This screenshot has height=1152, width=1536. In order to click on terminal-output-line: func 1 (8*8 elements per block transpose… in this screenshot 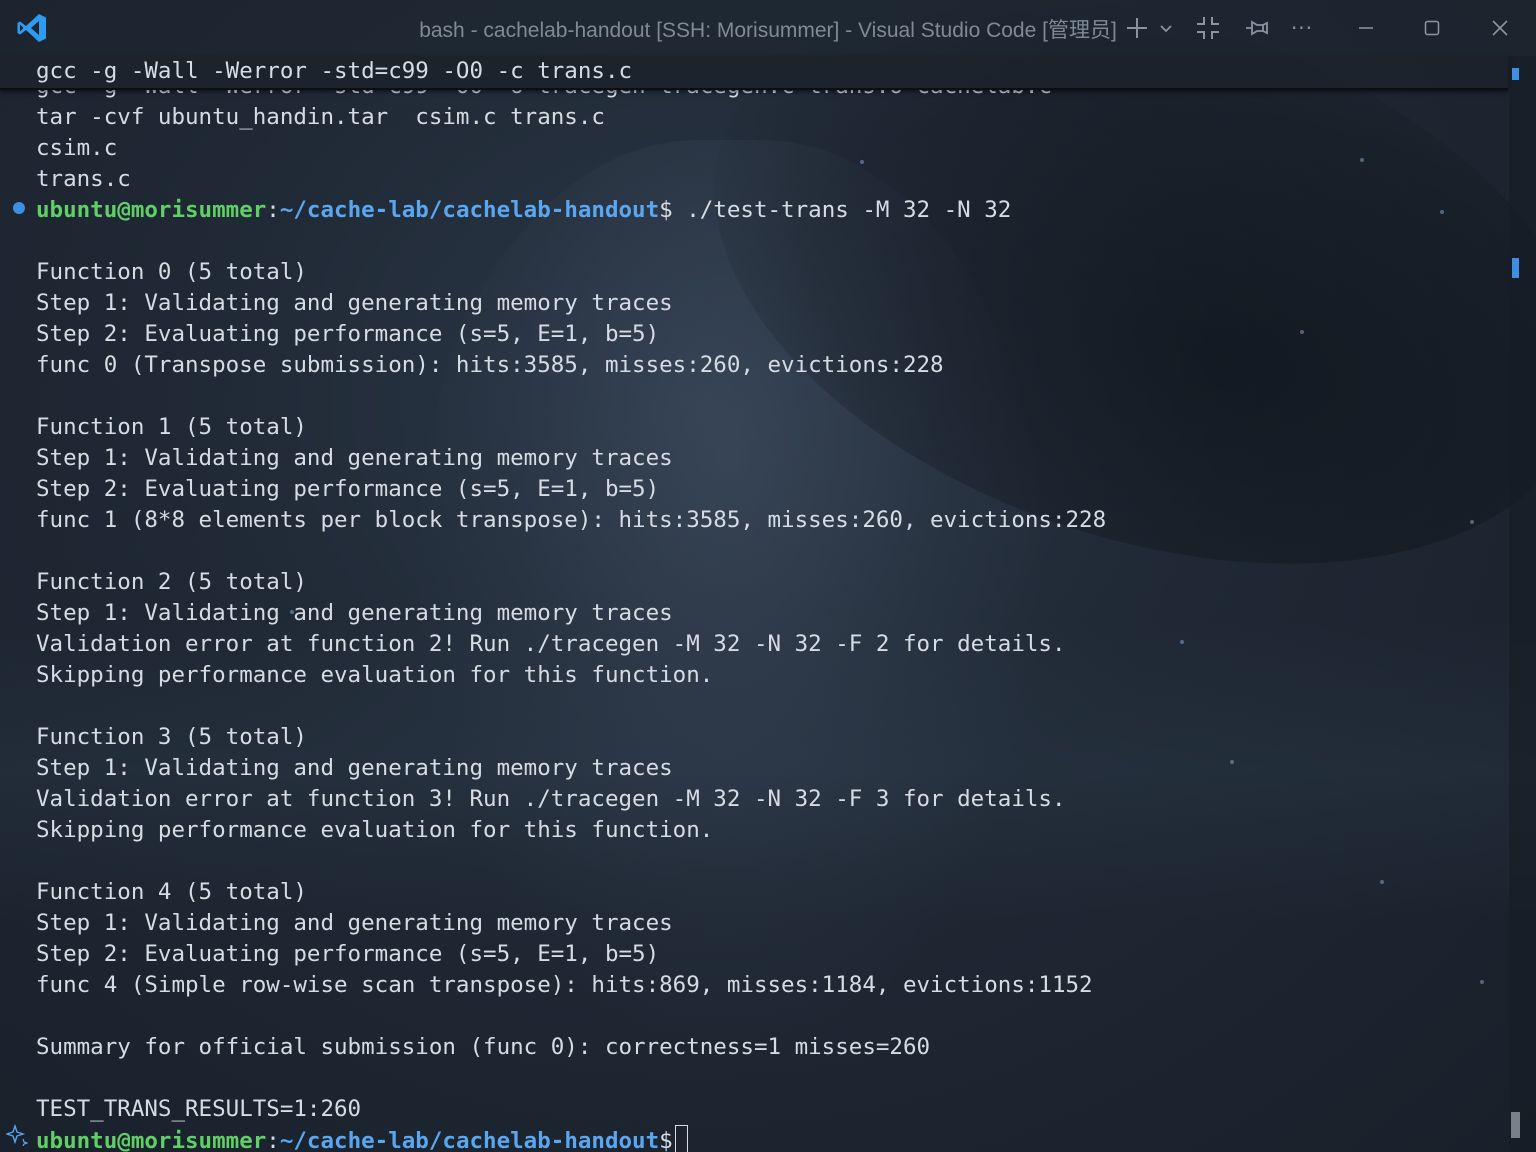, I will do `click(571, 520)`.